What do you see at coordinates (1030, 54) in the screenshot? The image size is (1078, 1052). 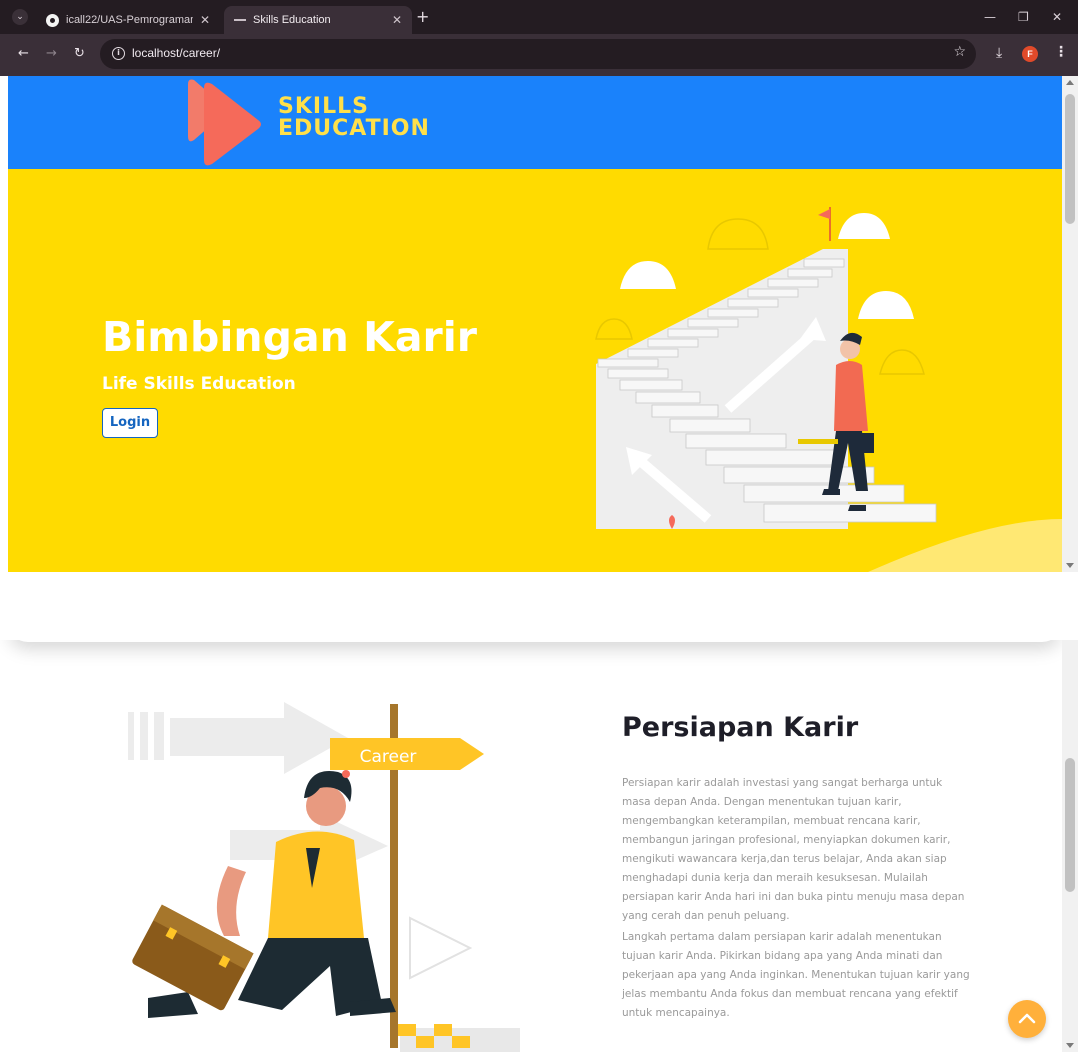 I see `profile-avatar: F` at bounding box center [1030, 54].